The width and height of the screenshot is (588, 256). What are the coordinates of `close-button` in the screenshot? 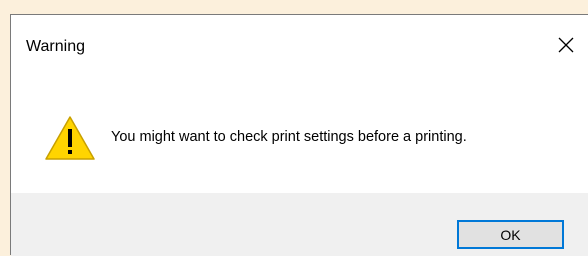 It's located at (566, 45).